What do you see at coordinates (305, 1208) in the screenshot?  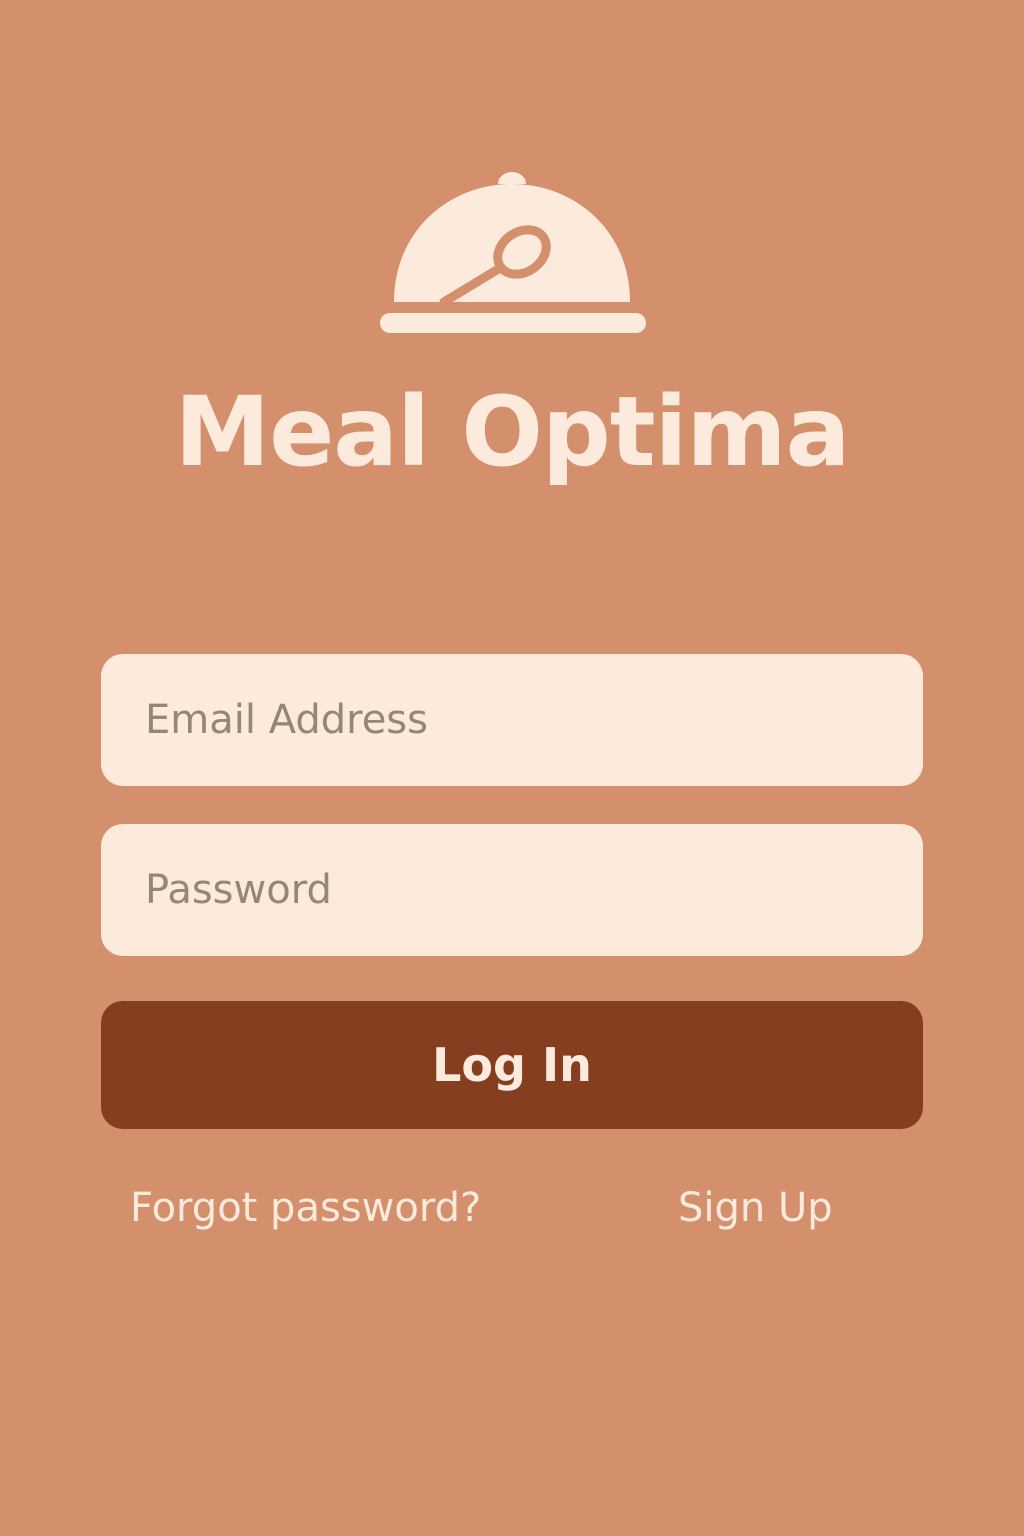 I see `forgot-password-link: Forgot password?` at bounding box center [305, 1208].